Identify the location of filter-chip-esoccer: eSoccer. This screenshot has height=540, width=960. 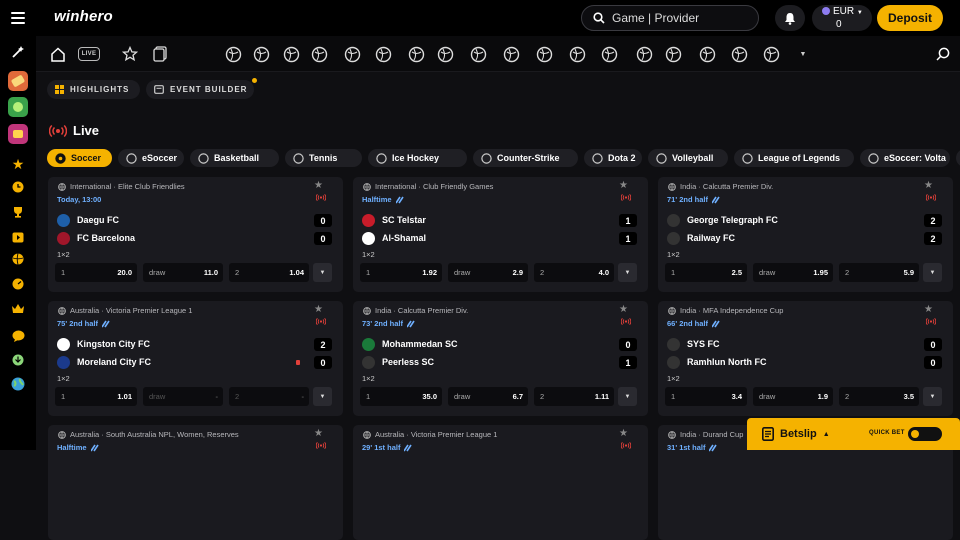
(151, 158).